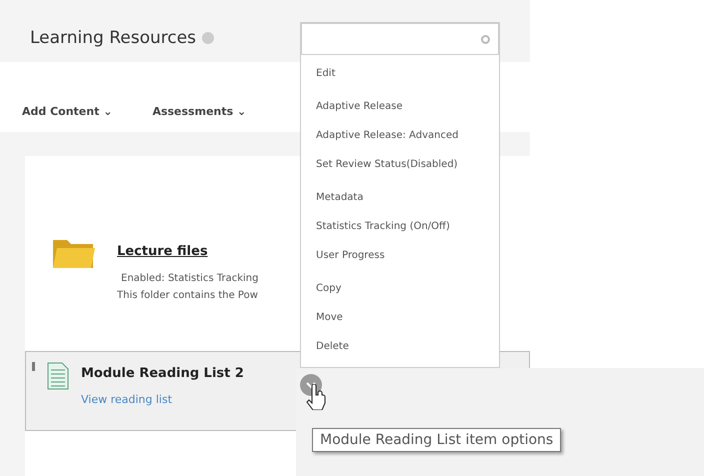  I want to click on chevron-down-icon, so click(311, 385).